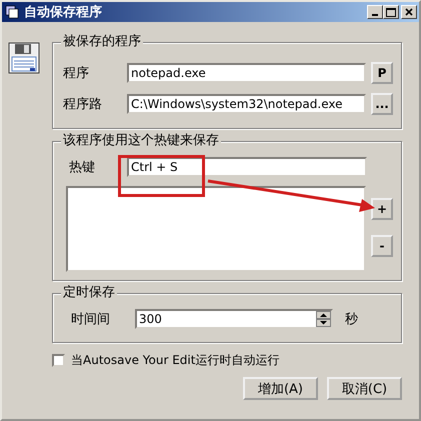 This screenshot has height=421, width=421. I want to click on maximize-button, so click(391, 12).